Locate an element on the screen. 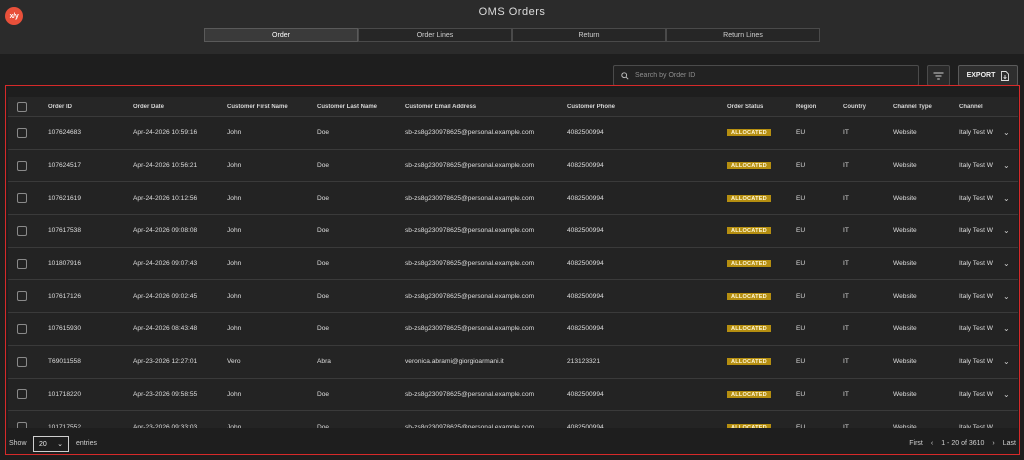 The height and width of the screenshot is (460, 1024). cell-order-id: 107617126 is located at coordinates (65, 296).